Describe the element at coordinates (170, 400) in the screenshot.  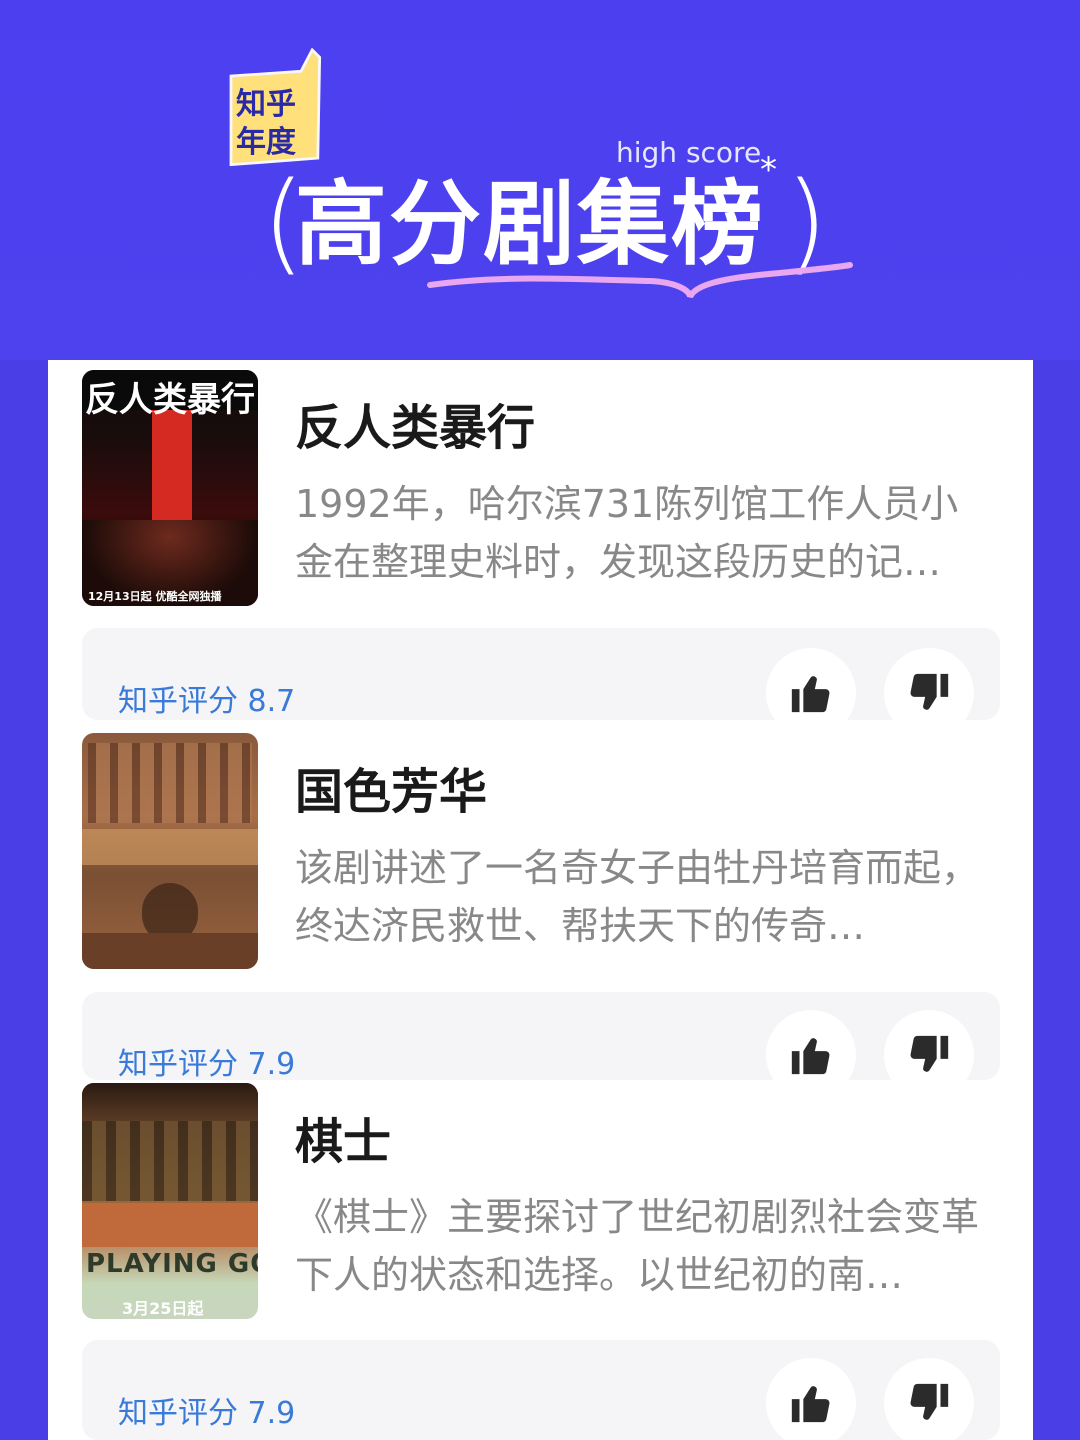
I see `poster-title-text: 反人类暴行` at that location.